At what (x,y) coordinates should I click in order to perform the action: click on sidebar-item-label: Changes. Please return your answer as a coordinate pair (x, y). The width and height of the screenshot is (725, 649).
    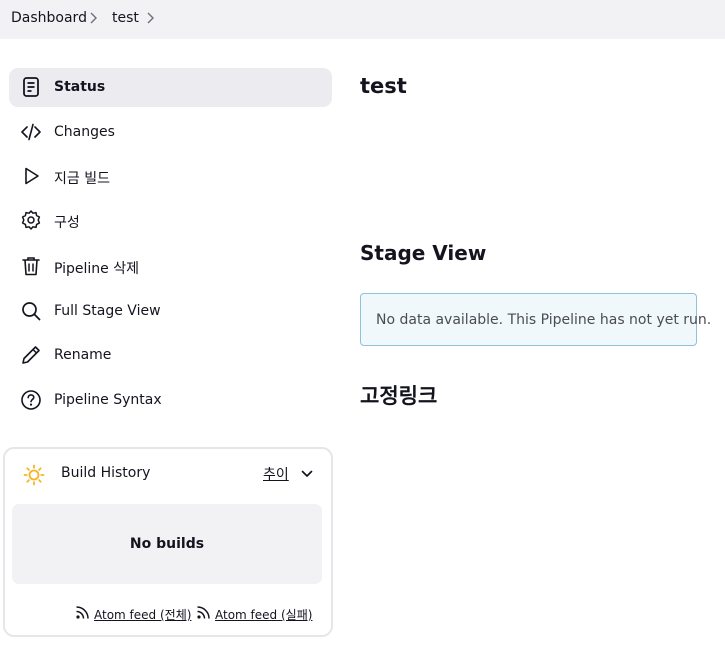
    Looking at the image, I should click on (84, 132).